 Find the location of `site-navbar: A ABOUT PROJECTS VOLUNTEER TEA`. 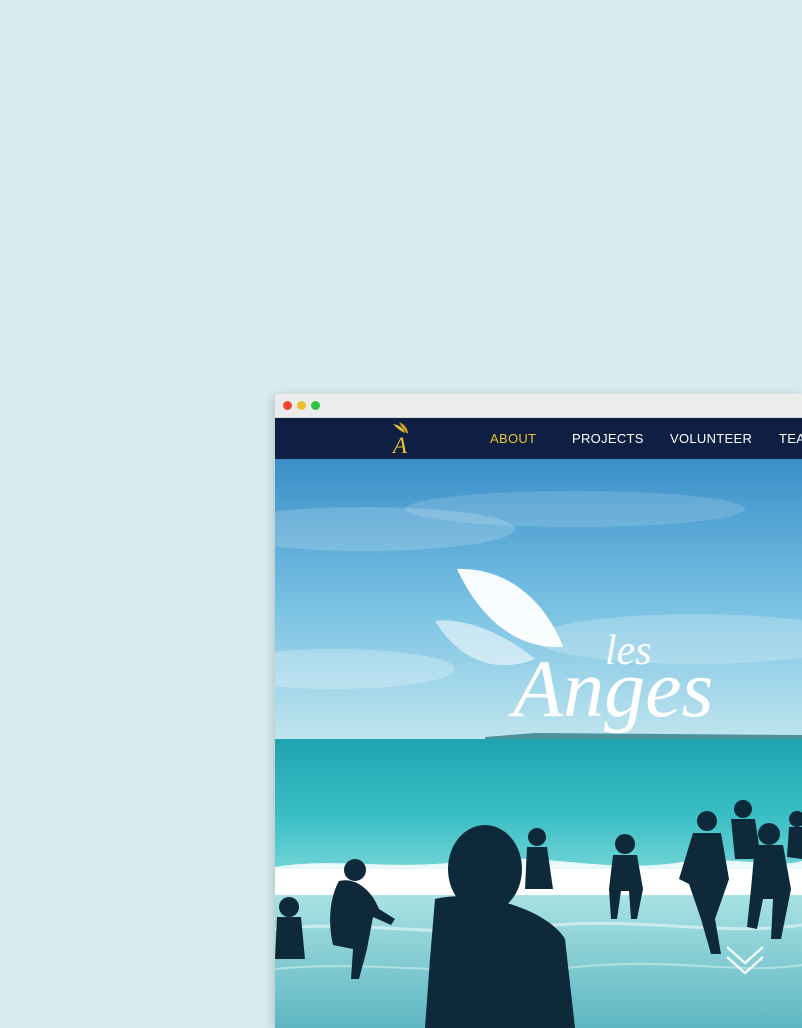

site-navbar: A ABOUT PROJECTS VOLUNTEER TEA is located at coordinates (538, 438).